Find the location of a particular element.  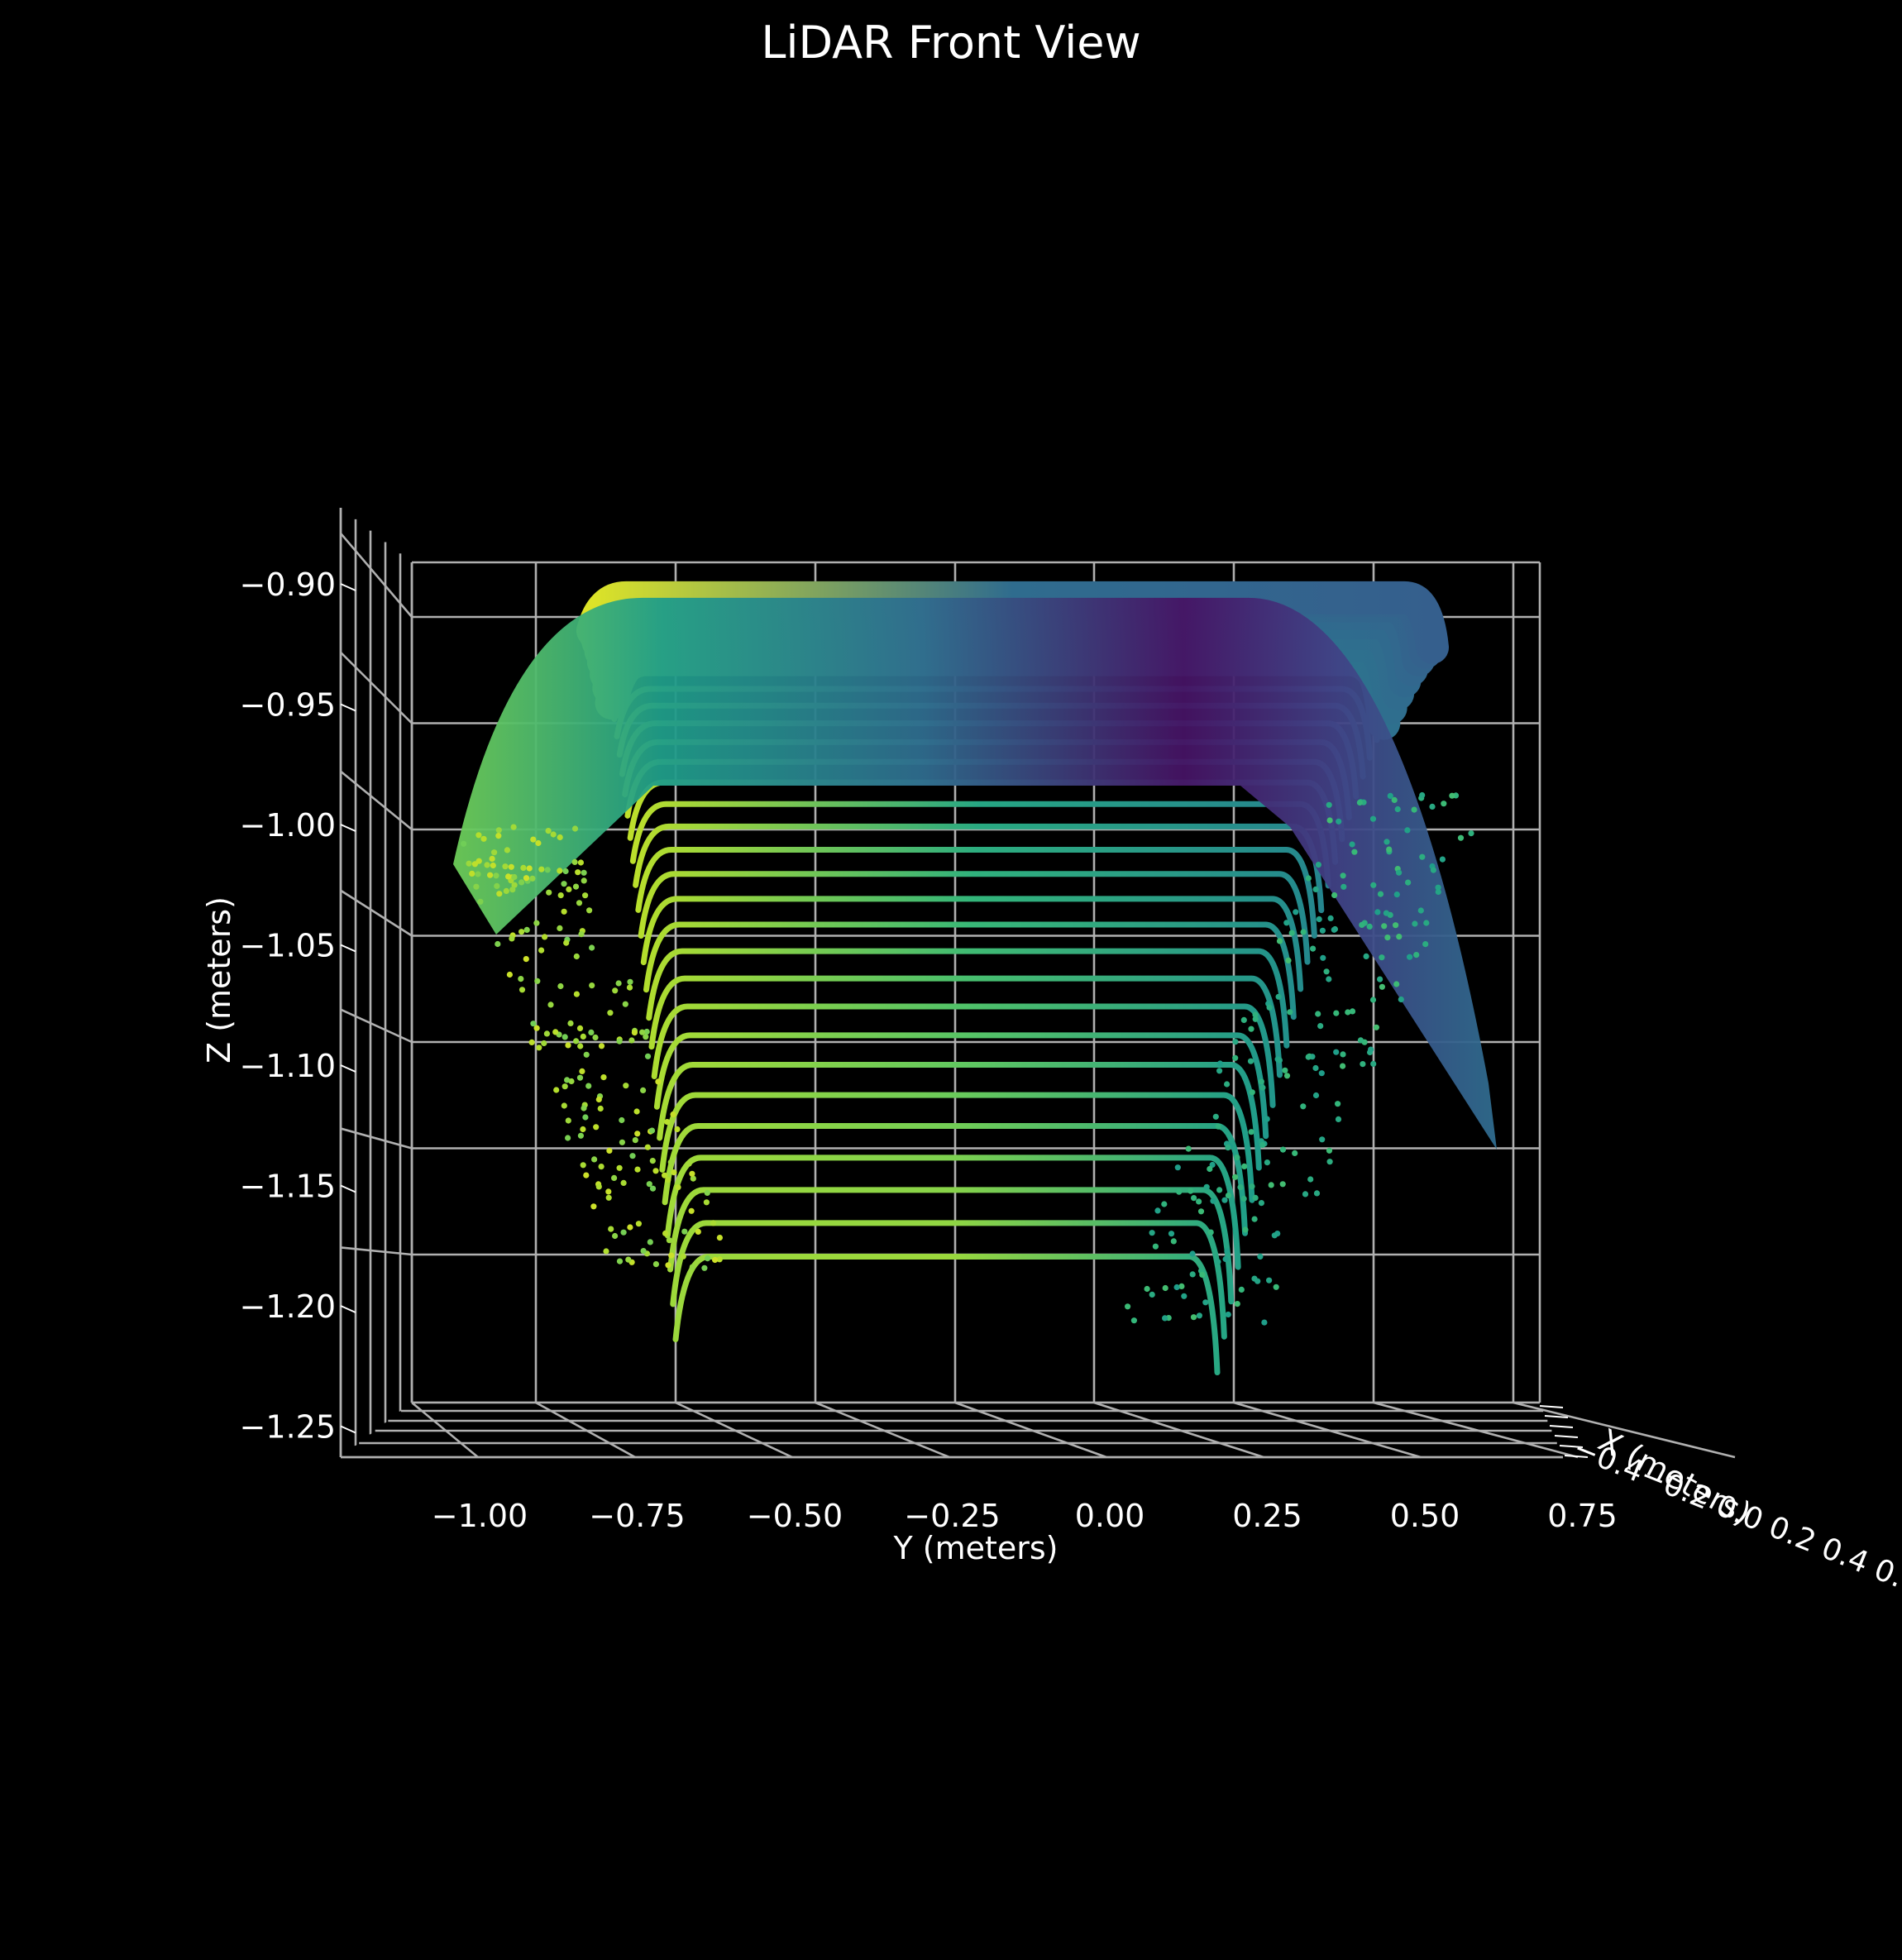

z-axis-label: Z (meters) is located at coordinates (219, 980).